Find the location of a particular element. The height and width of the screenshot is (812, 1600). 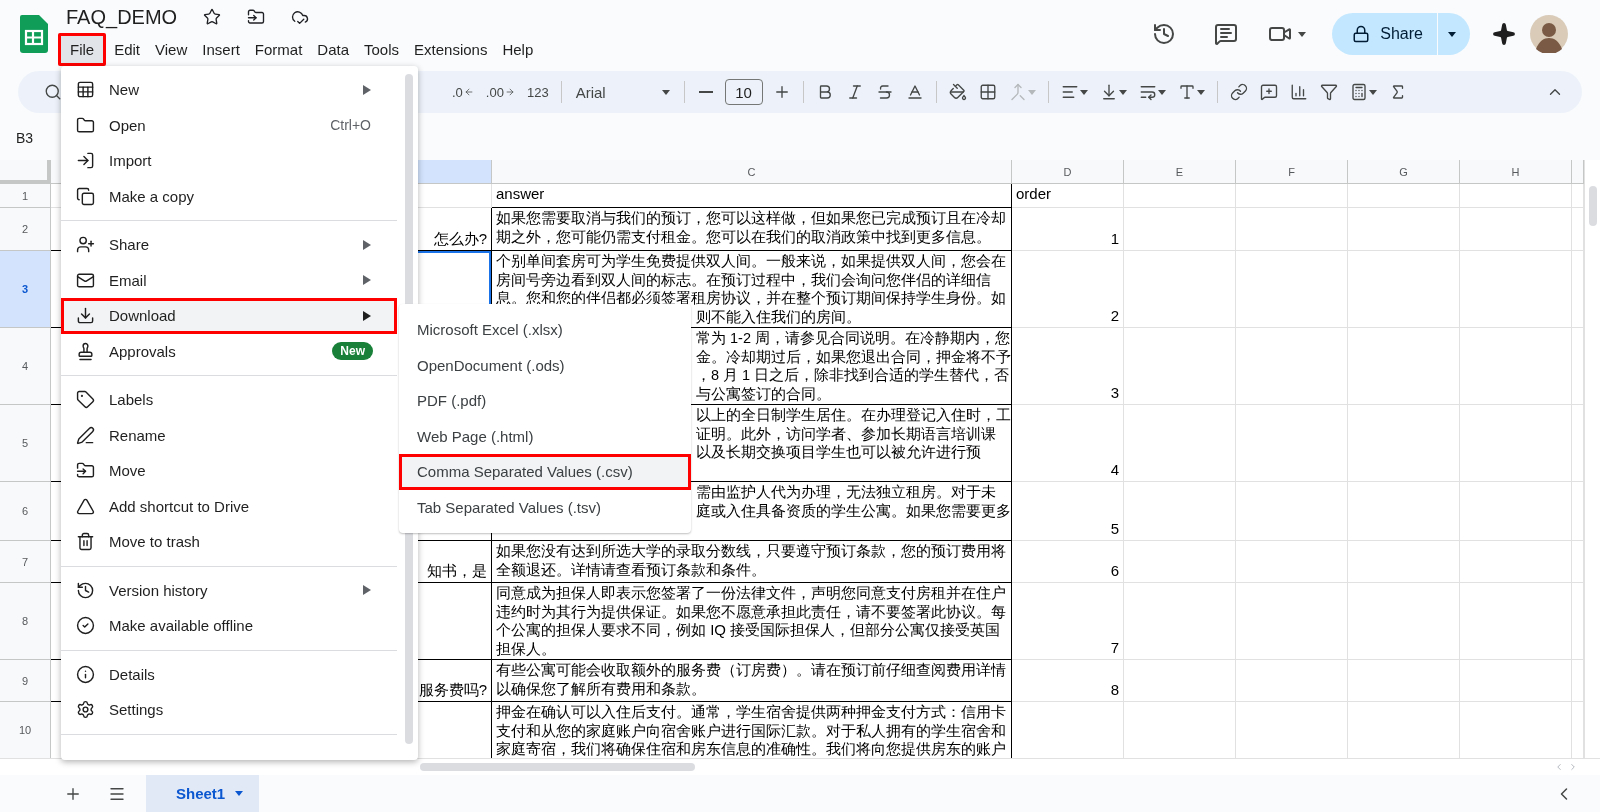

table-cell: 7 is located at coordinates (1068, 621).